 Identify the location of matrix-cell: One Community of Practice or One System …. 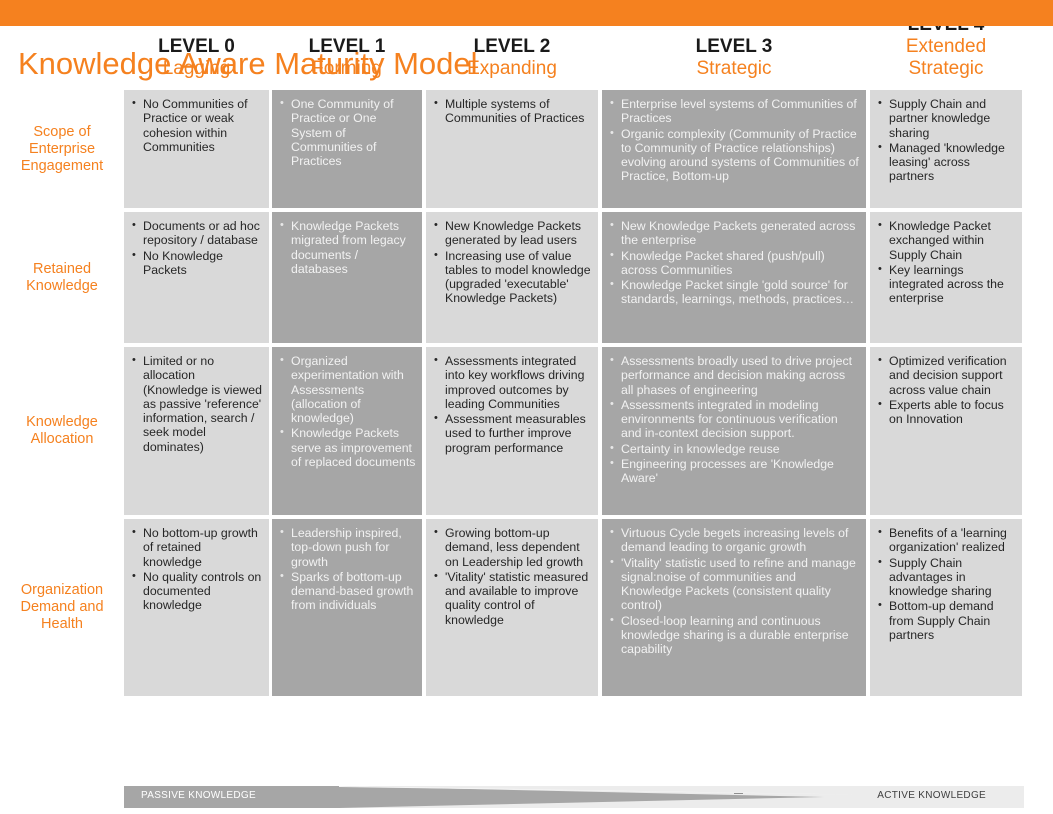
(347, 149).